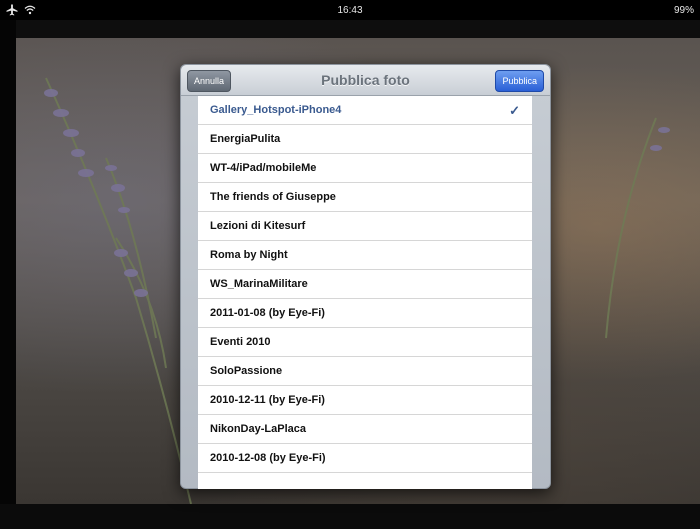 This screenshot has width=700, height=529. What do you see at coordinates (246, 371) in the screenshot?
I see `gallery-name: SoloPassione` at bounding box center [246, 371].